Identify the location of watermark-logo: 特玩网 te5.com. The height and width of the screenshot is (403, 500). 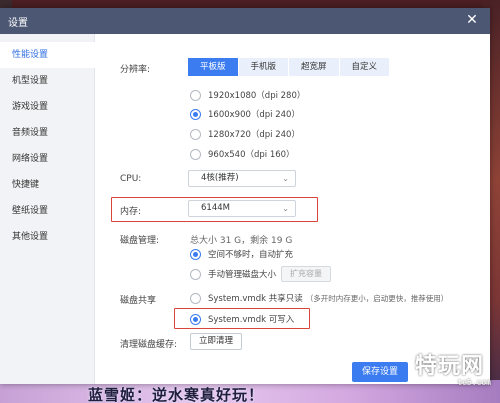
(455, 370).